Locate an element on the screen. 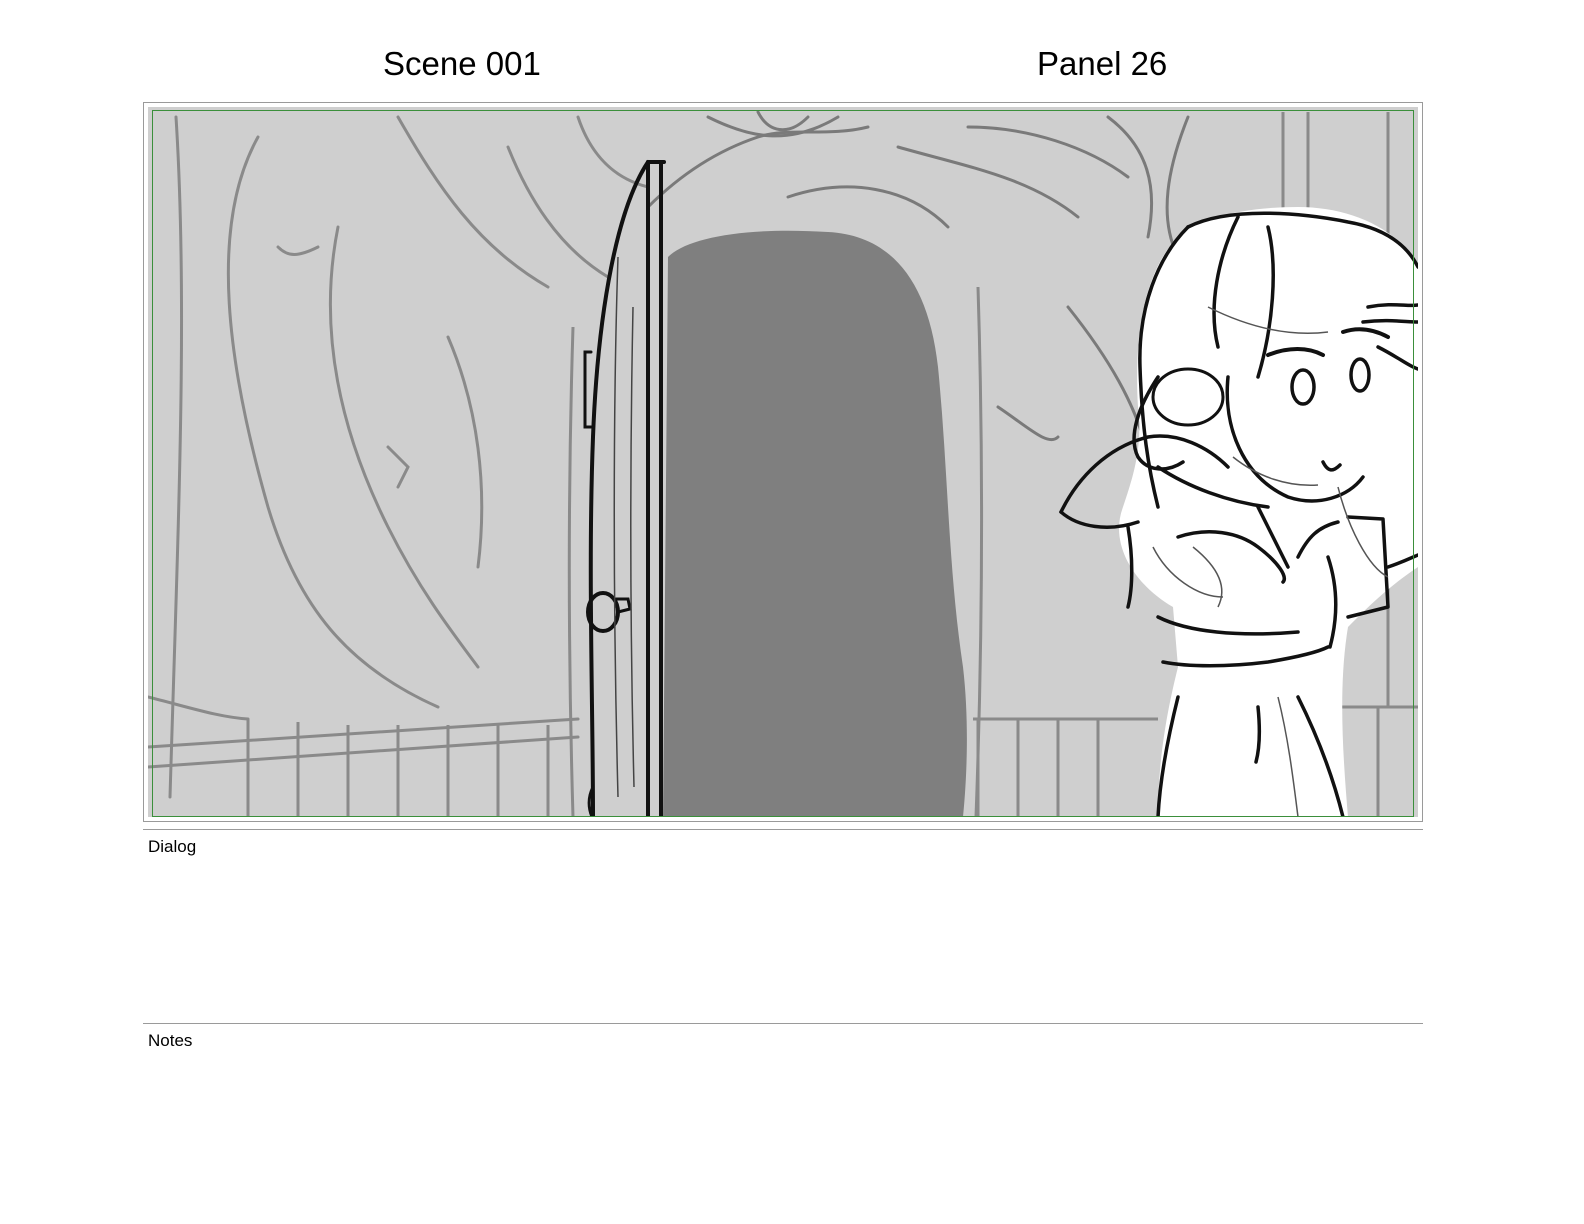 This screenshot has width=1584, height=1224. notes-divider is located at coordinates (783, 1023).